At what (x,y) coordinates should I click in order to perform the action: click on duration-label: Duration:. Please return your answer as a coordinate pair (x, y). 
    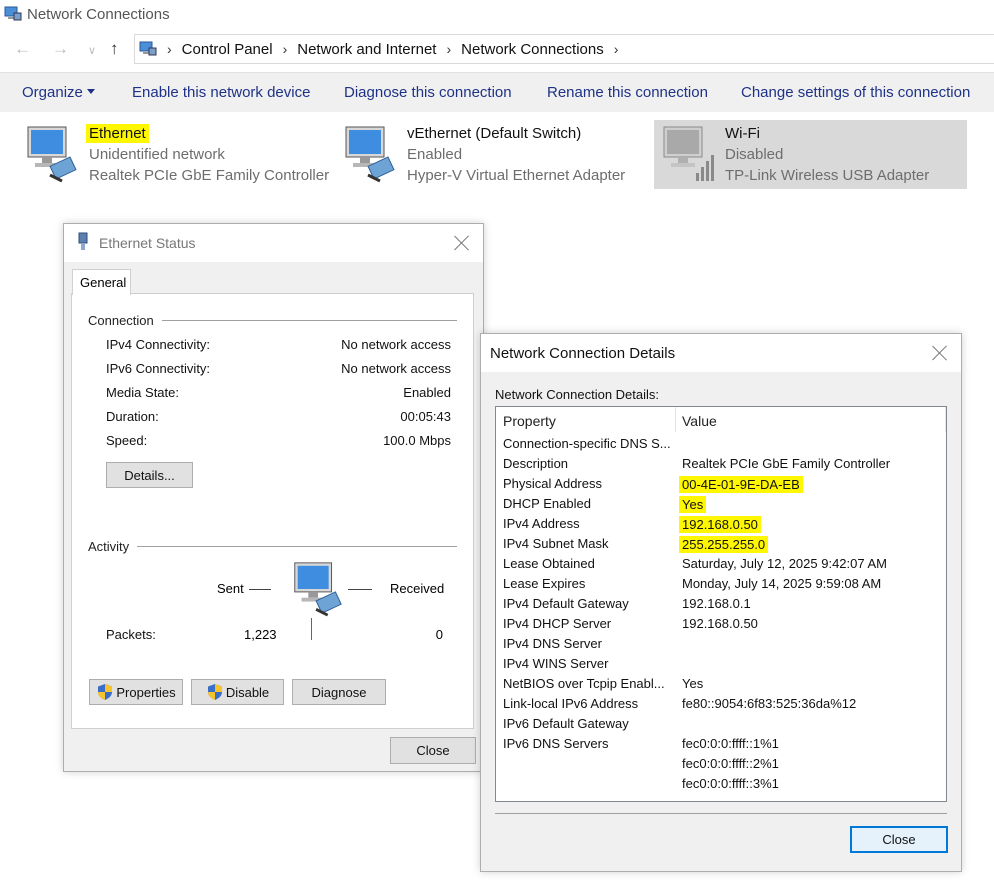
    Looking at the image, I should click on (132, 416).